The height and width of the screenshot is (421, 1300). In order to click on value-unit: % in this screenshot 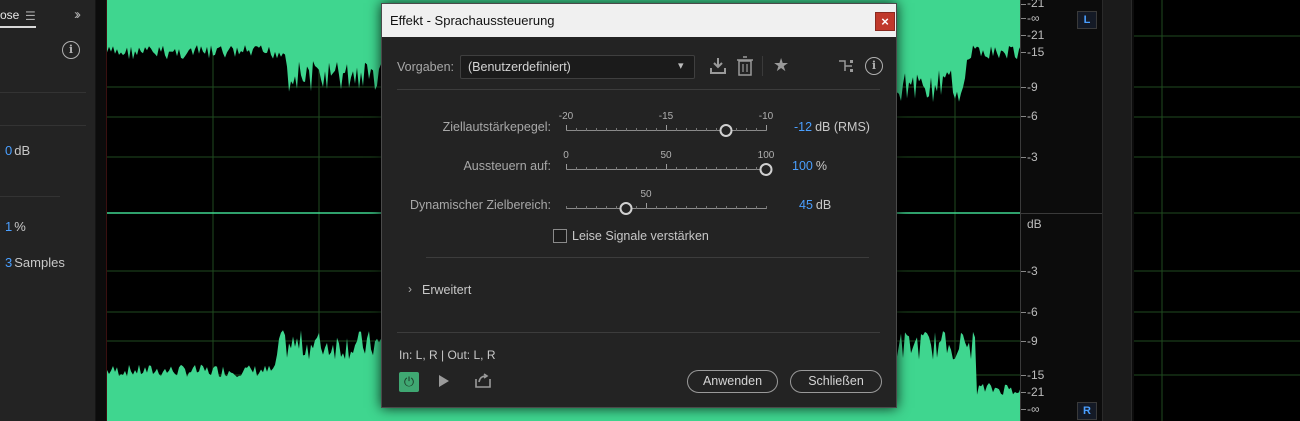, I will do `click(20, 226)`.